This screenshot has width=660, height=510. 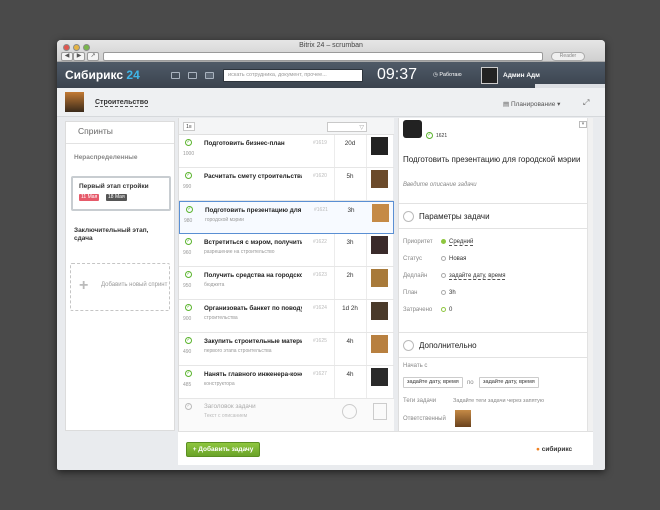 I want to click on task-sort-index: 980, so click(x=188, y=221).